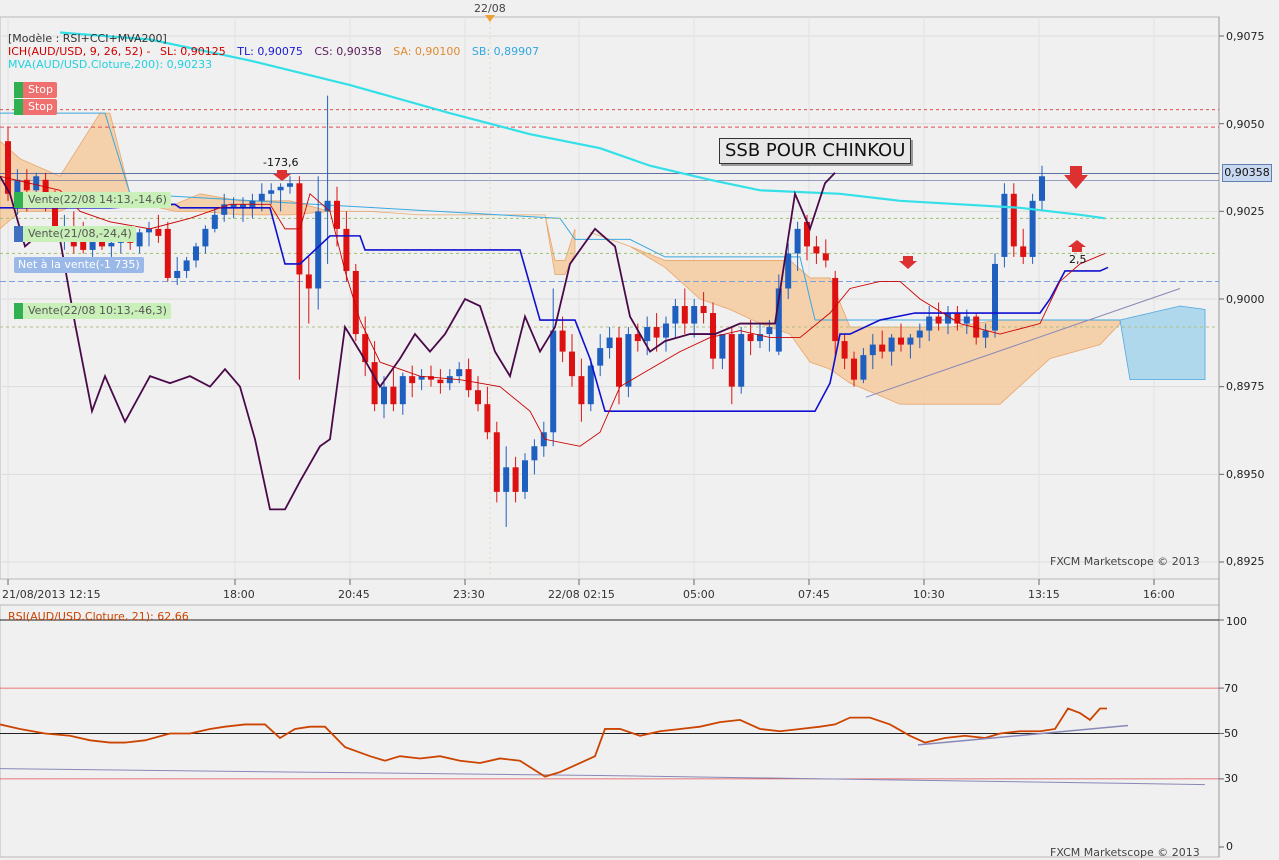 The image size is (1279, 860). Describe the element at coordinates (51, 594) in the screenshot. I see `x-tick-label: 21/08/2013 12:15` at that location.